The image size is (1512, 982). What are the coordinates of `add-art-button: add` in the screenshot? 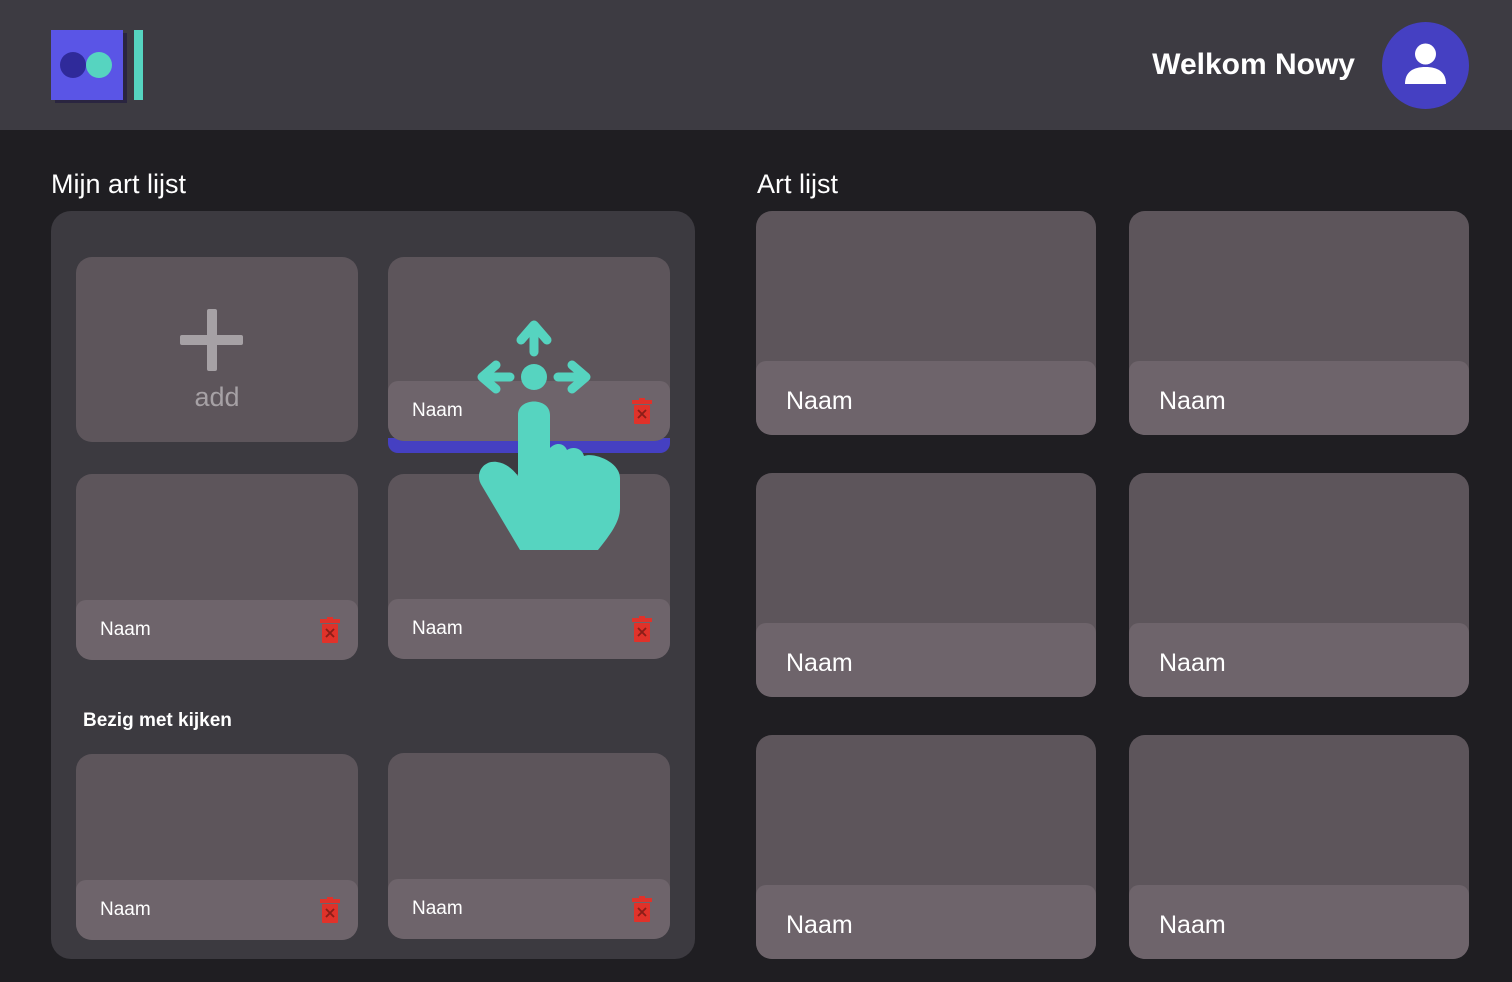 It's located at (217, 349).